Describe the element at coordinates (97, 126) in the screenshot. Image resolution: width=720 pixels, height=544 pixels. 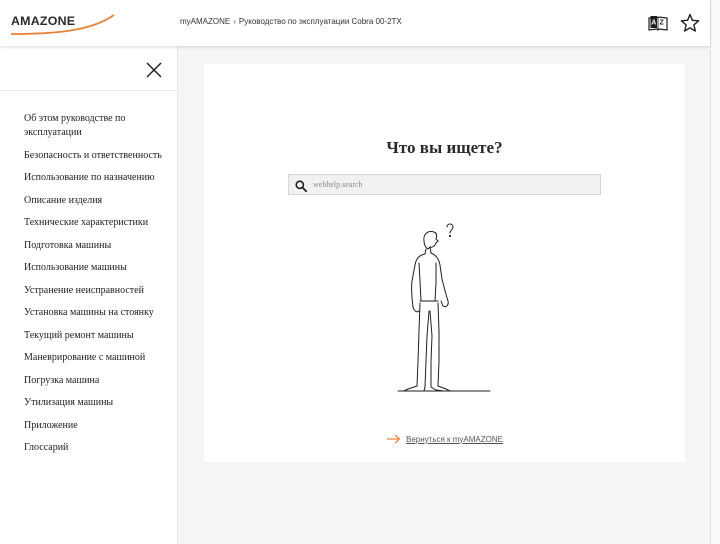
I see `toc-item-about-manual: Об этом руководстве по эксплуатации` at that location.